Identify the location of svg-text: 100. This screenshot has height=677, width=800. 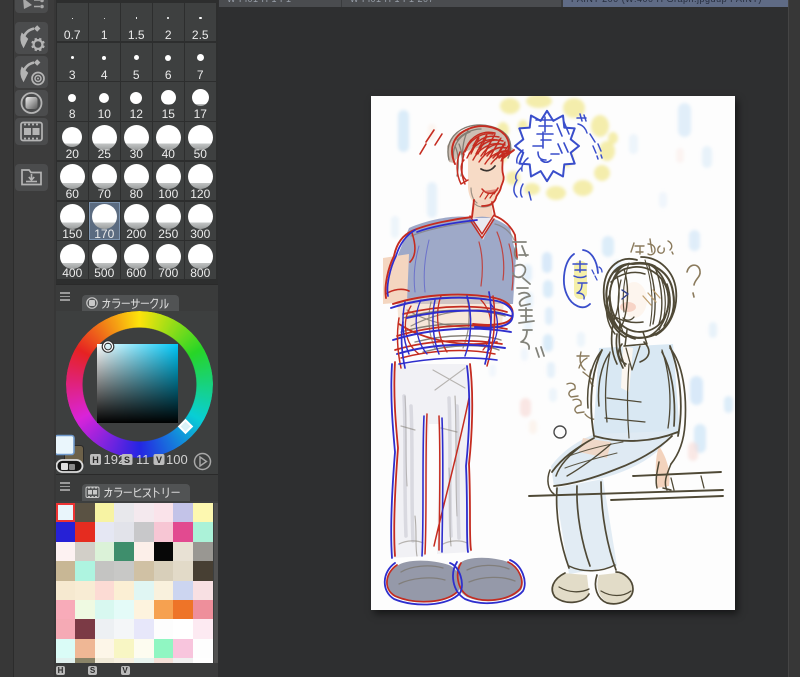
(177, 459).